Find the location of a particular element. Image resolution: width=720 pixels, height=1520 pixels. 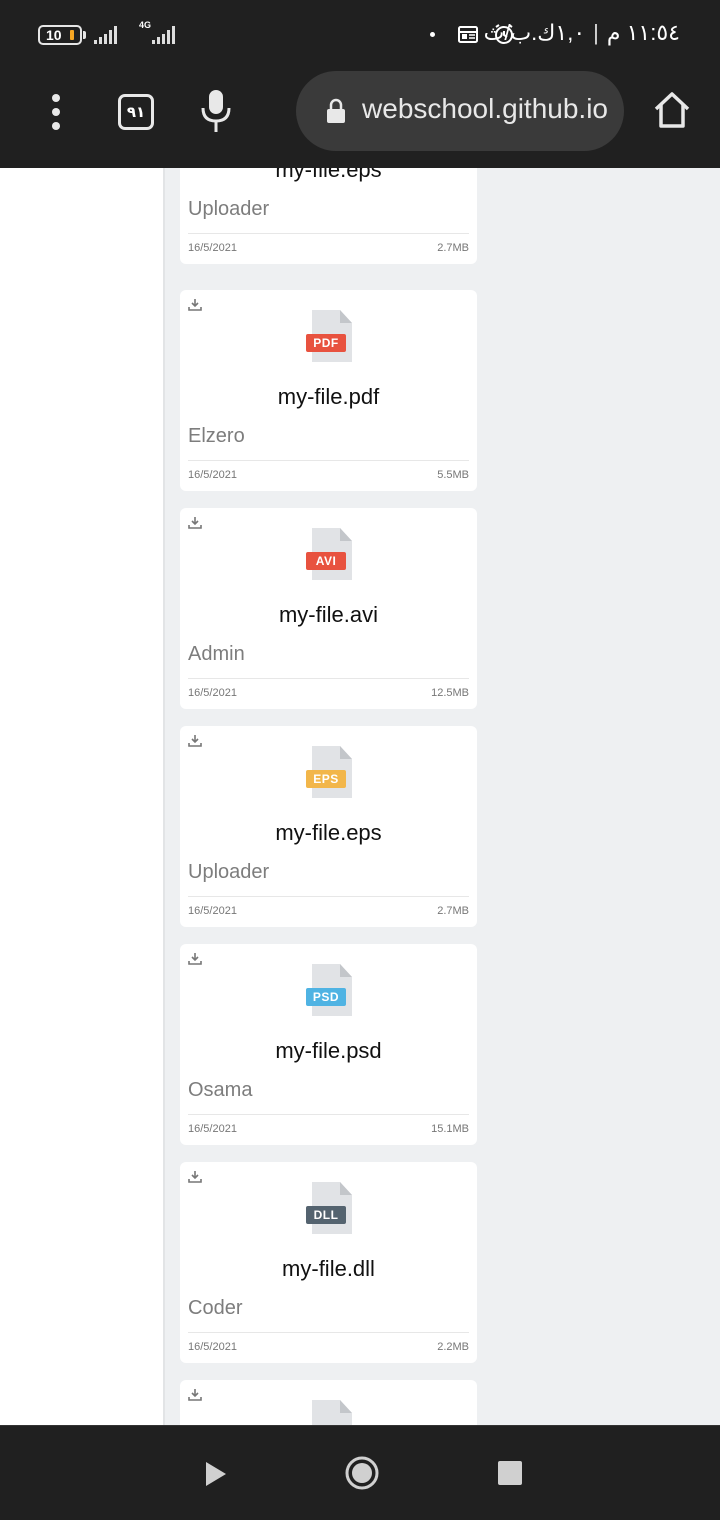

file-uploader: Admin is located at coordinates (216, 654).